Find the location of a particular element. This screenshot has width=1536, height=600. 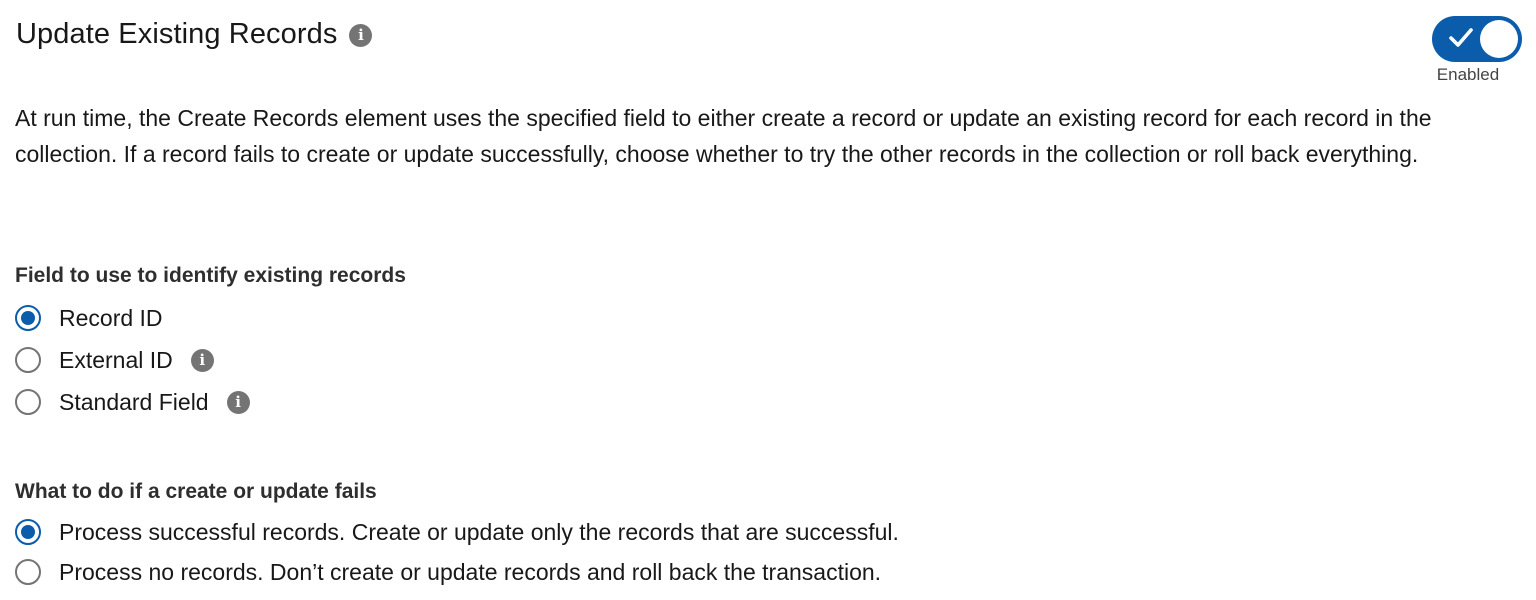

radio-option-label: Standard Field is located at coordinates (134, 401).